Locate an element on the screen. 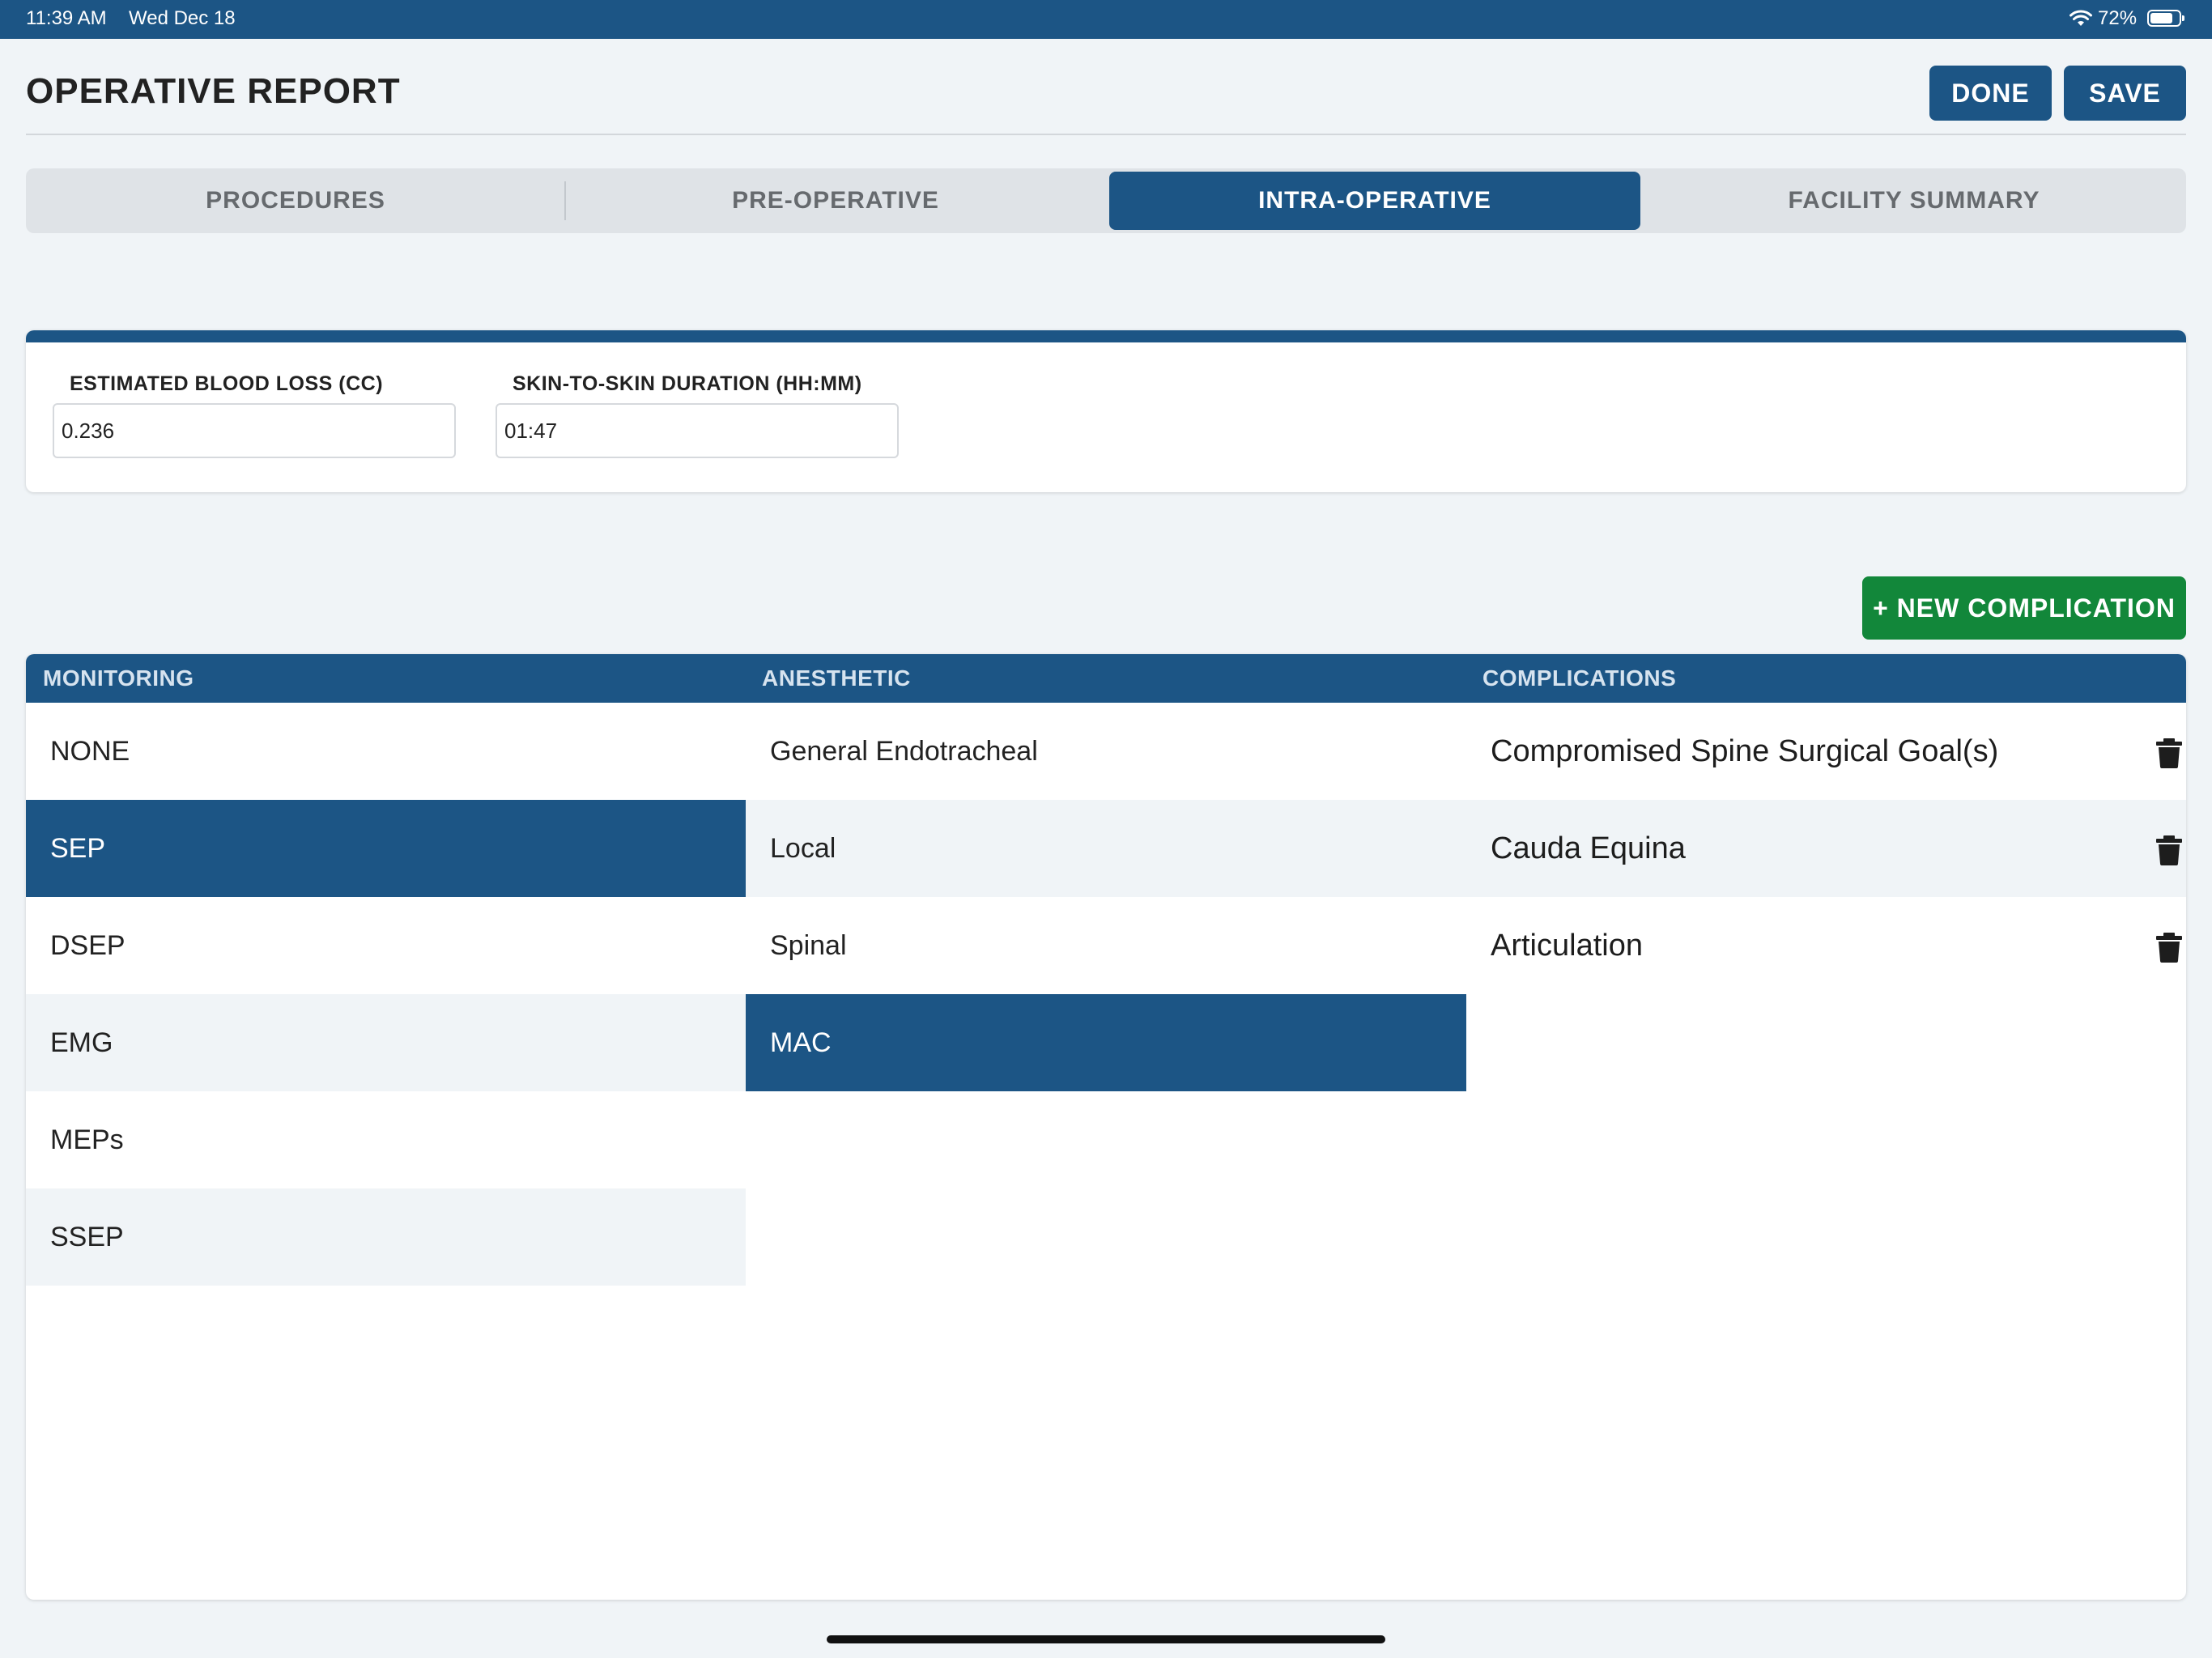 This screenshot has width=2212, height=1658. monitoring-header: MONITORING is located at coordinates (119, 678).